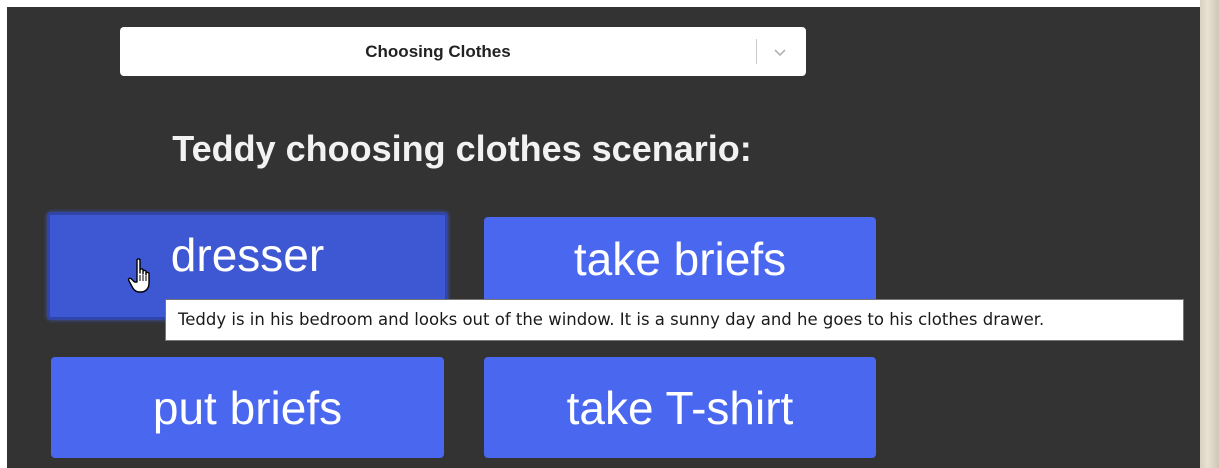 This screenshot has height=468, width=1219. I want to click on take-tshirt-button: take T-shirt, so click(680, 407).